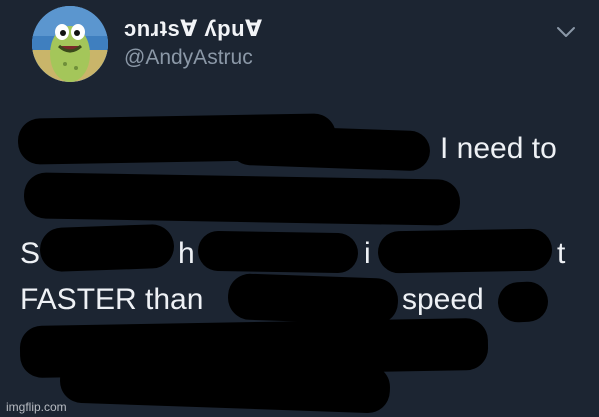 The image size is (599, 417). What do you see at coordinates (112, 299) in the screenshot?
I see `tweet-text-line-4a: FASTER than` at bounding box center [112, 299].